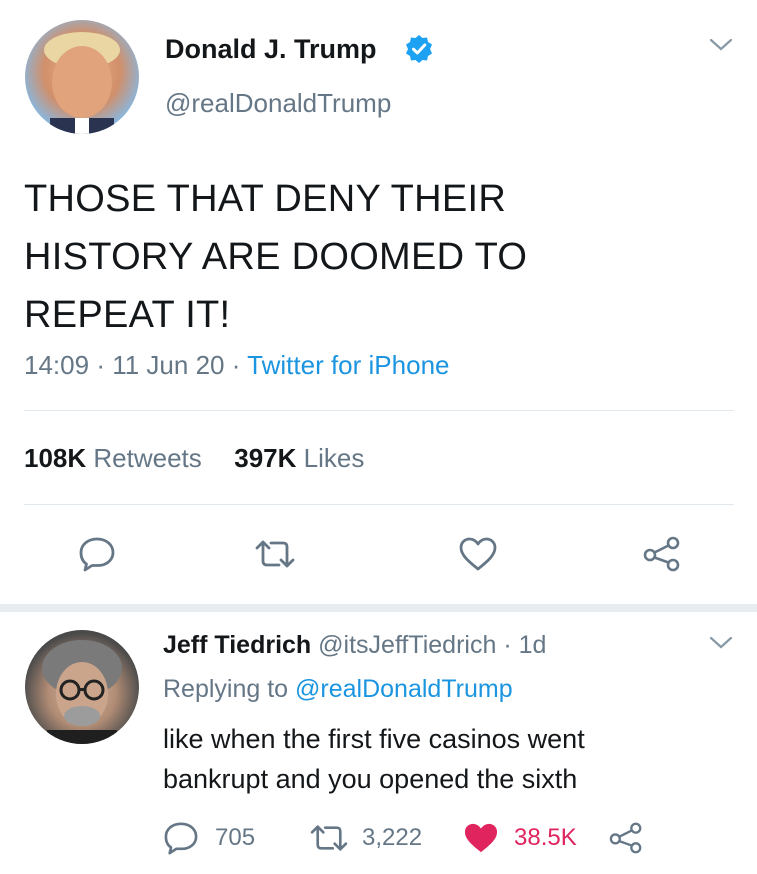 The width and height of the screenshot is (757, 874). I want to click on likes-label: Likes, so click(334, 458).